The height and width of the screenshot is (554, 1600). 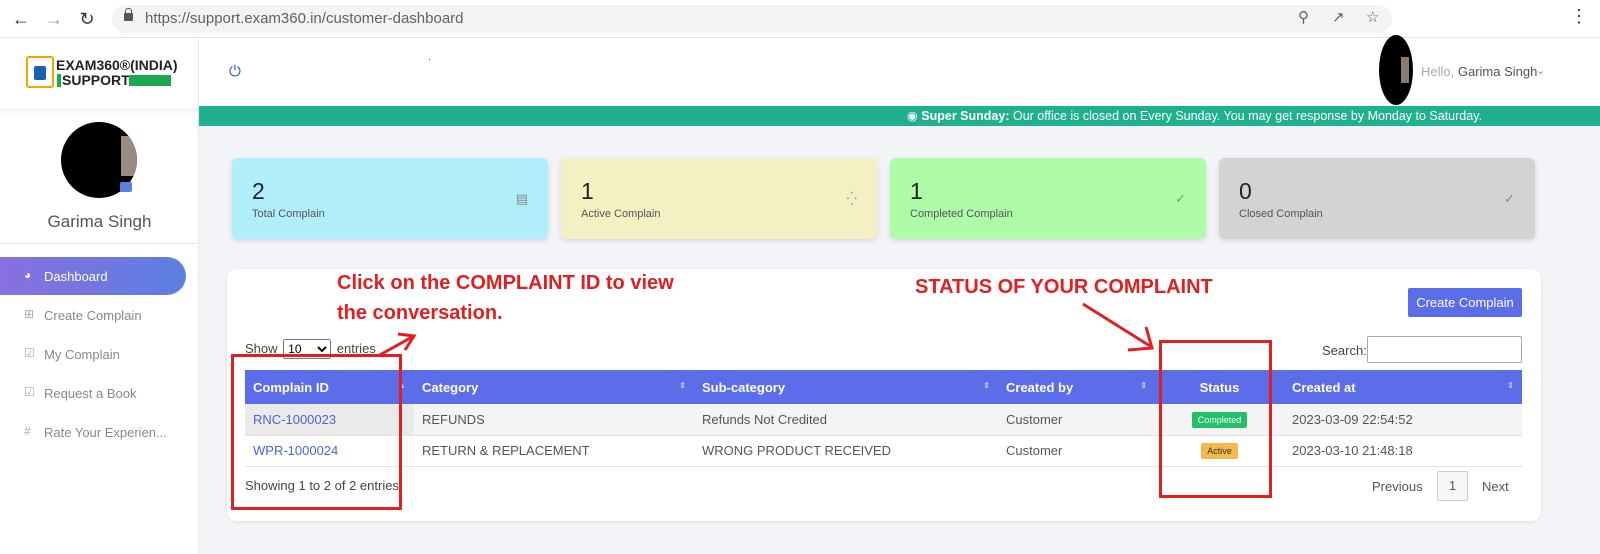 I want to click on stat-card-total: 2 Total Complain ▤, so click(x=390, y=198).